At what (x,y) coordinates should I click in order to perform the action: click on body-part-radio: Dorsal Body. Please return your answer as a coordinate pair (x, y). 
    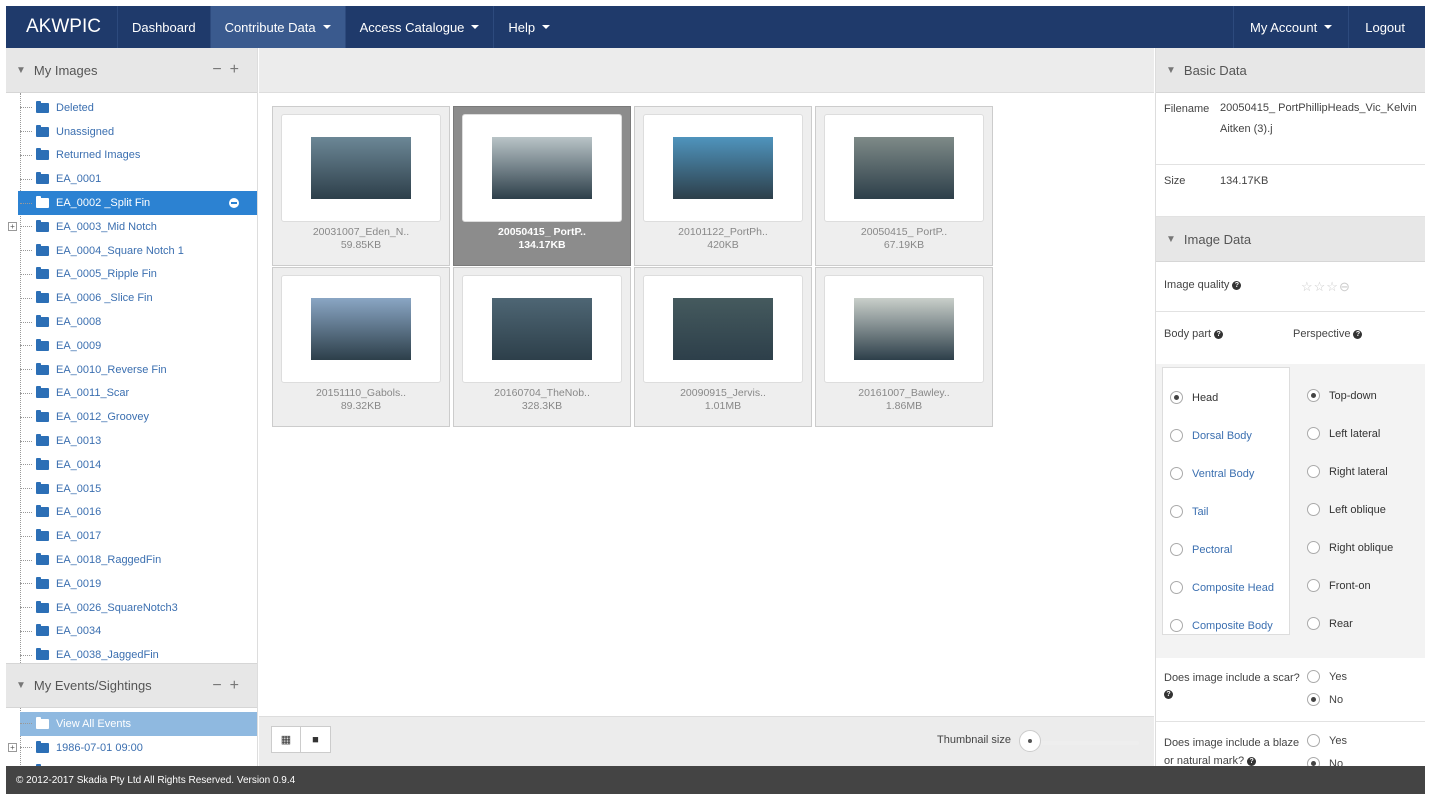
    Looking at the image, I should click on (1211, 435).